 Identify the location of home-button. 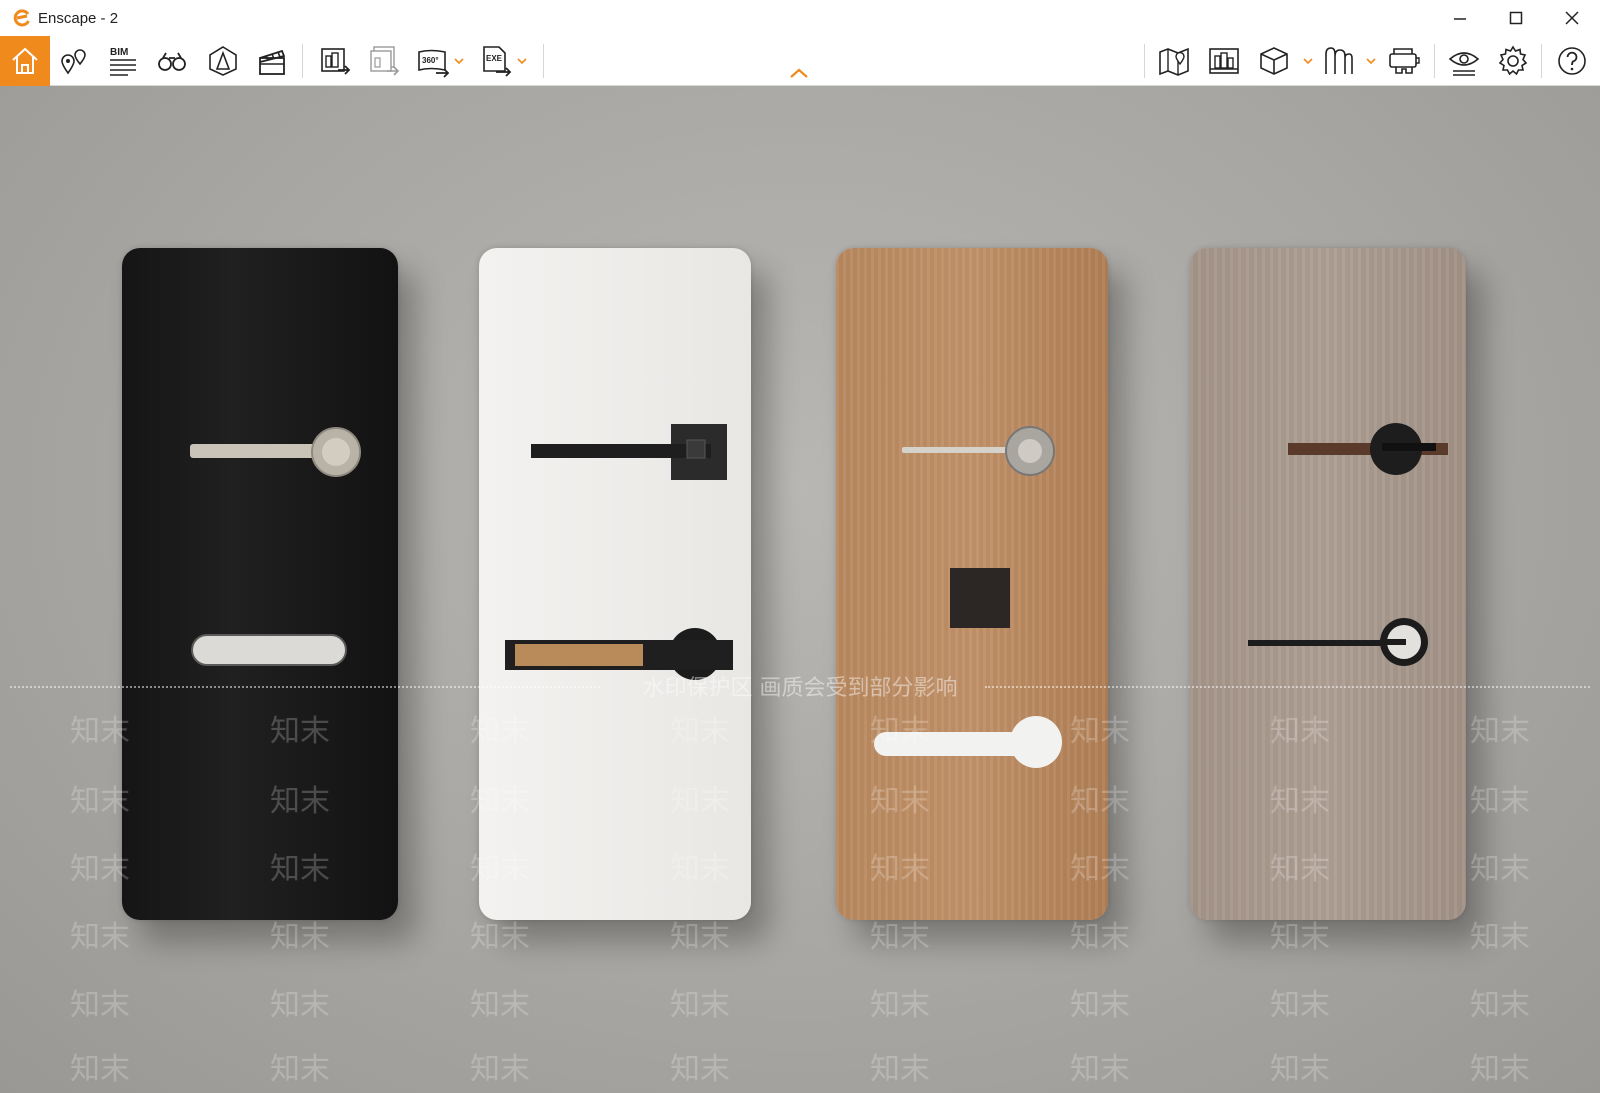
(25, 61).